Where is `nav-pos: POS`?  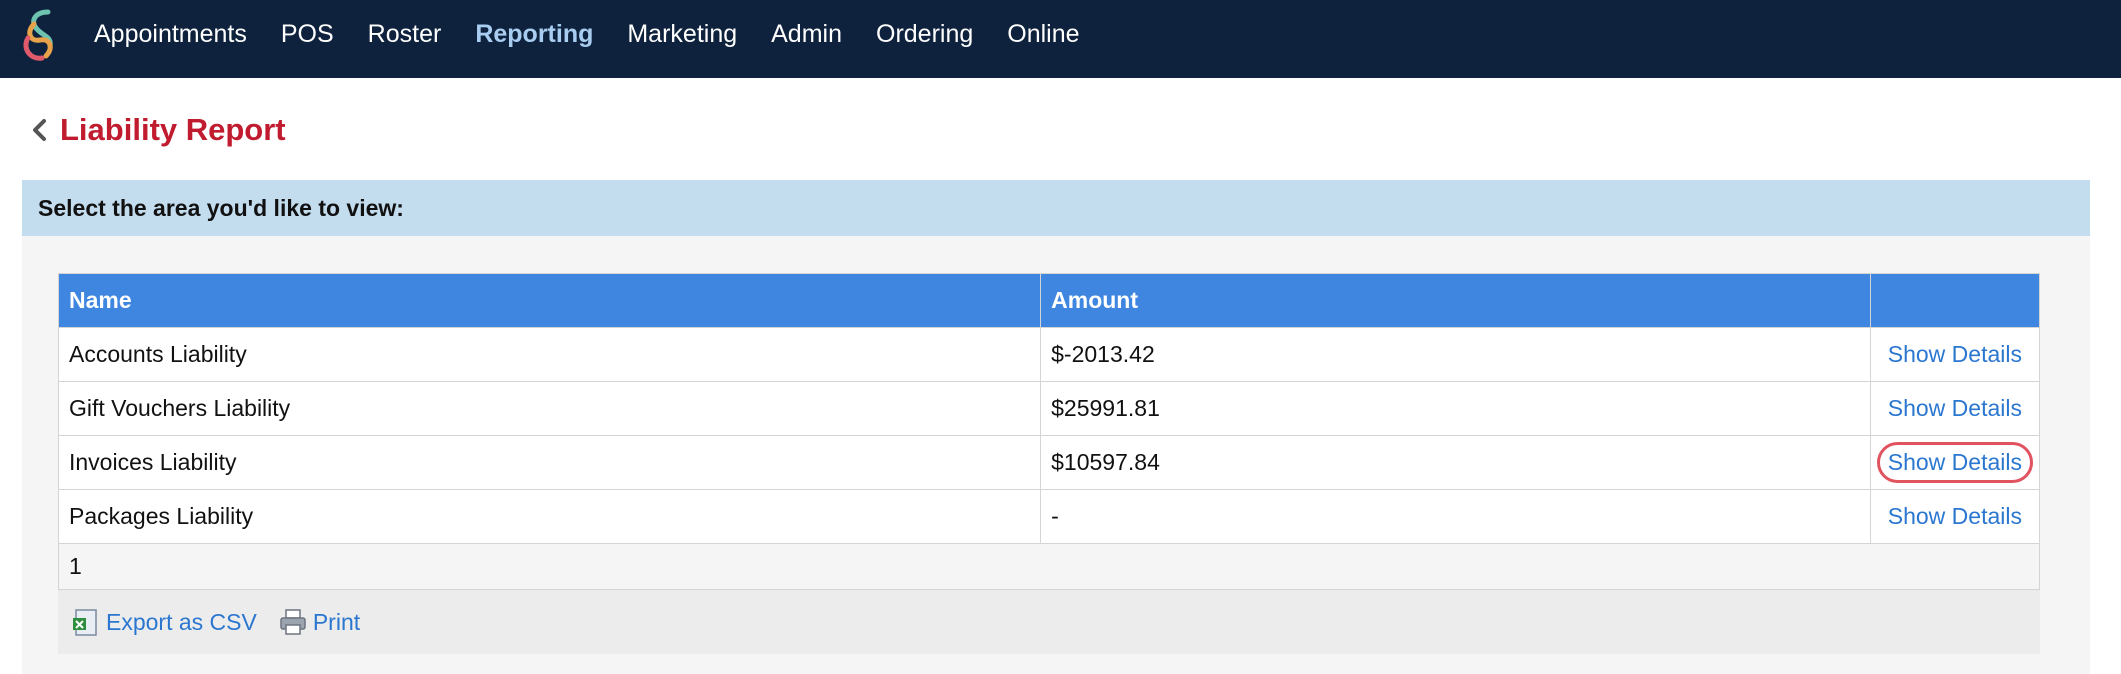
nav-pos: POS is located at coordinates (307, 34).